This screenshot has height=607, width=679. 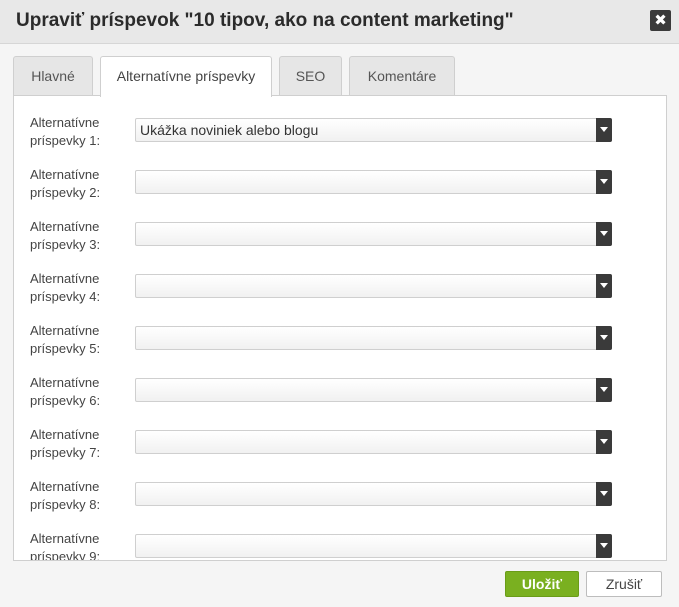 What do you see at coordinates (373, 130) in the screenshot?
I see `alternative-post-select-1: Ukážka noviniek alebo blogu` at bounding box center [373, 130].